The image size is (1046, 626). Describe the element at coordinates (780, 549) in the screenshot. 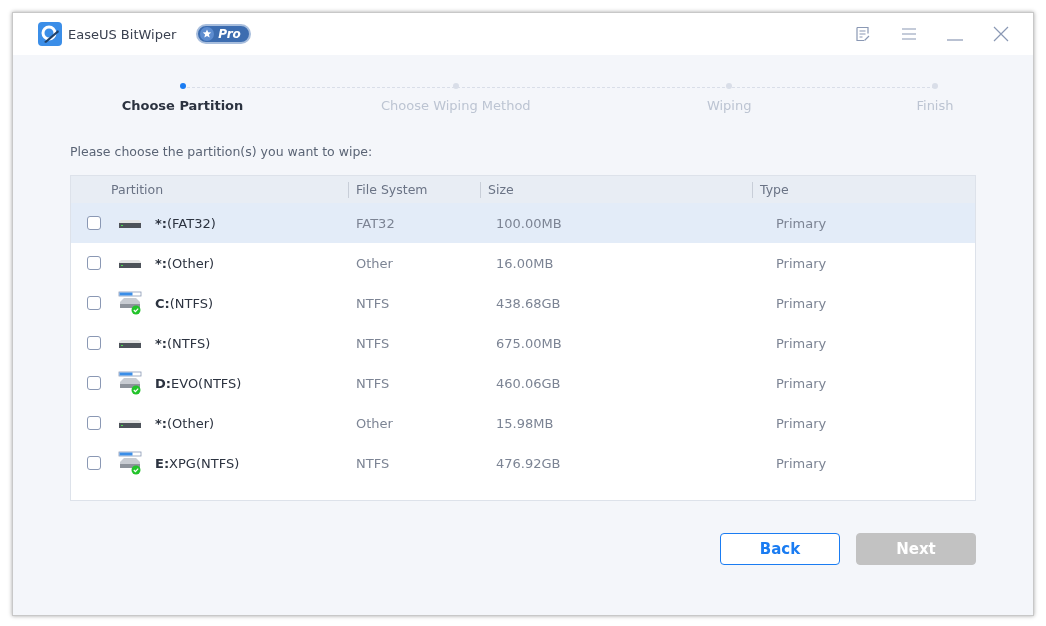

I see `back-button: Back` at that location.